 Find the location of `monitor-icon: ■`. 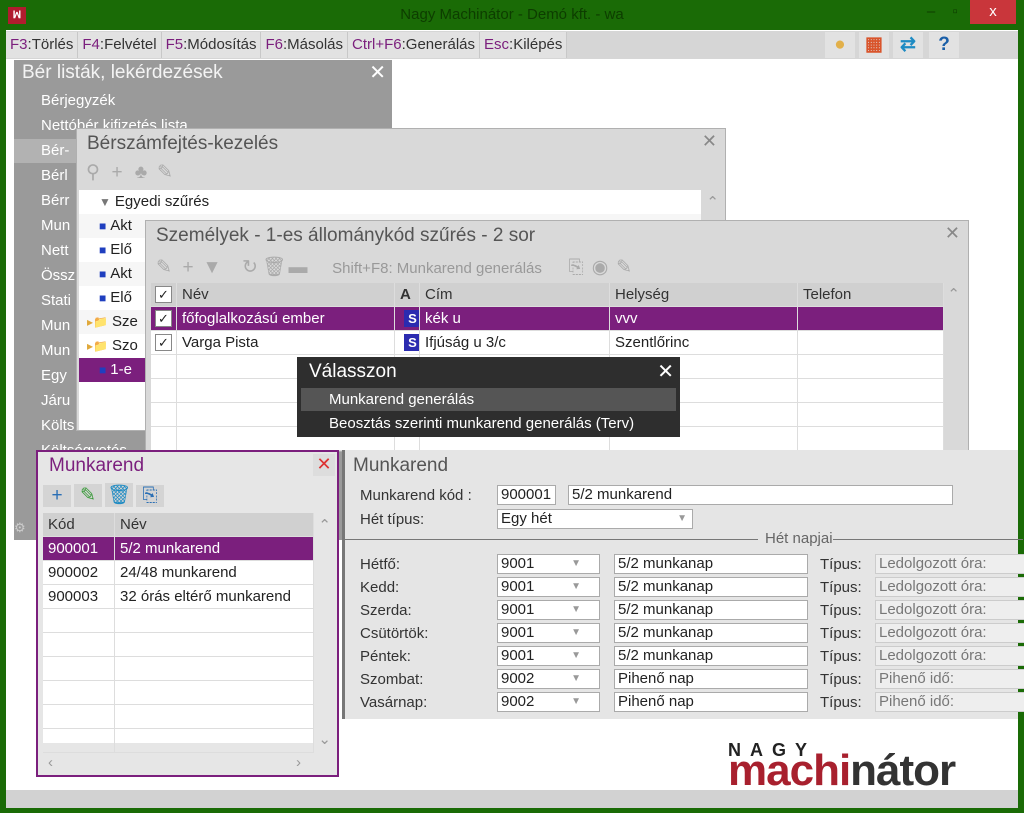

monitor-icon: ■ is located at coordinates (103, 226).